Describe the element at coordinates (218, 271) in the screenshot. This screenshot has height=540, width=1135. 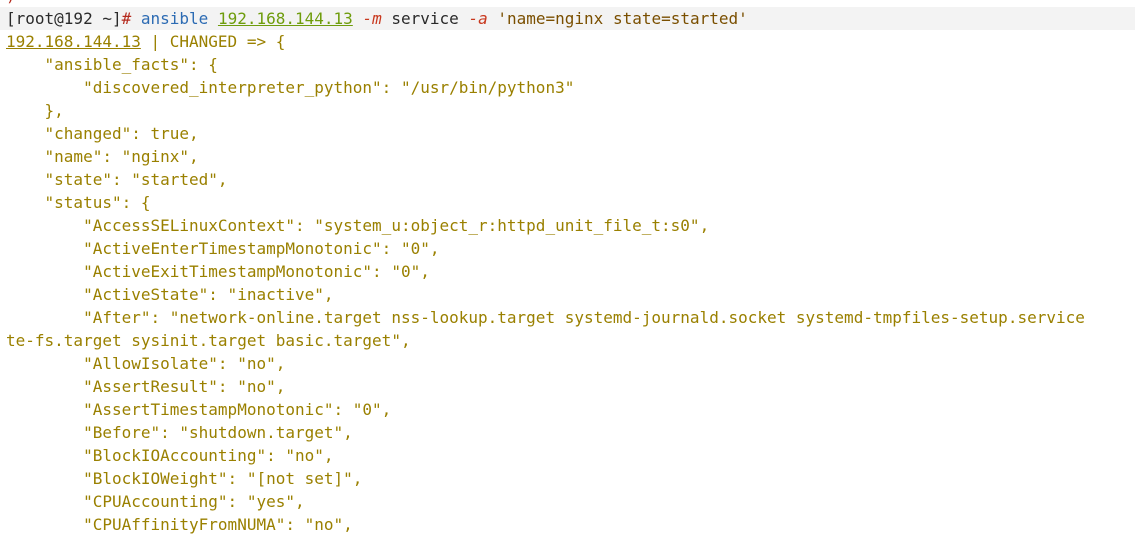
I see `output-line: "ActiveExitTimestampMonotonic": "0",` at that location.